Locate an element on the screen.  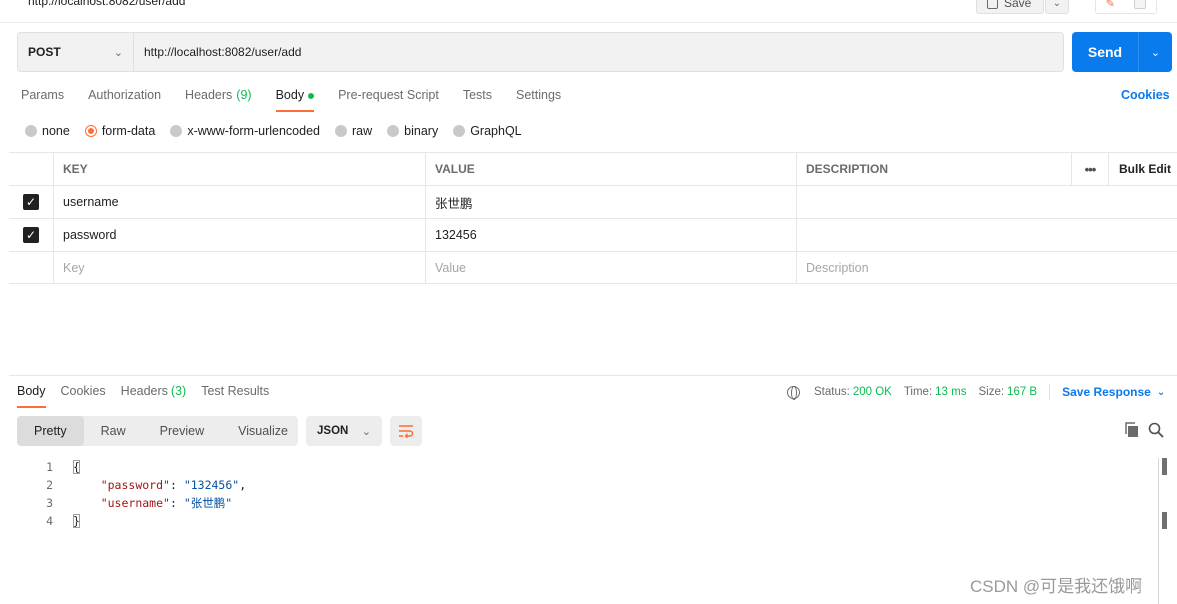
scrollbar-thumb is located at coordinates (1164, 466).